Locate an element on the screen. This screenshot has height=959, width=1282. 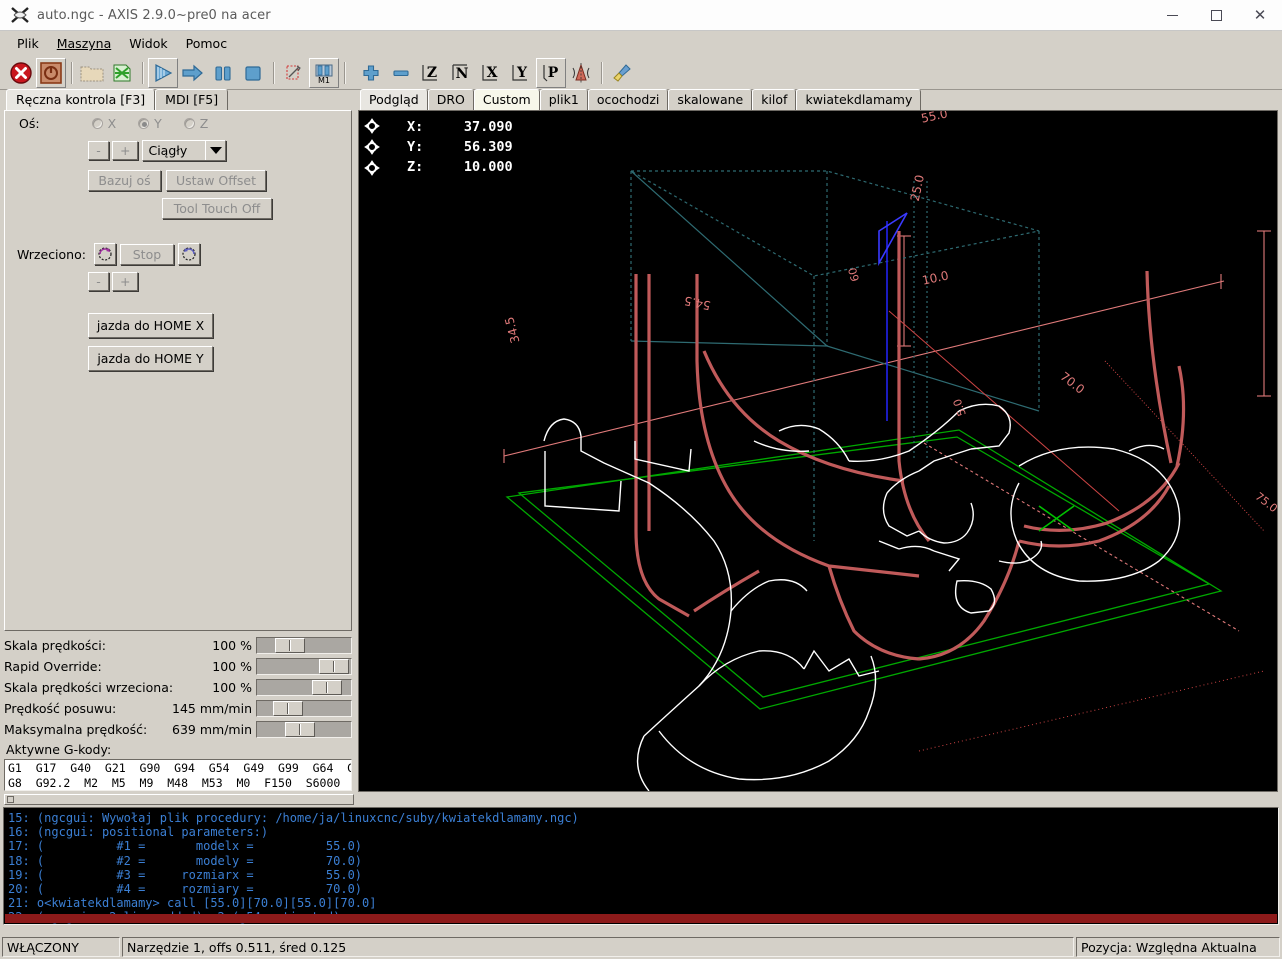
spindle-plus-button: + is located at coordinates (125, 281).